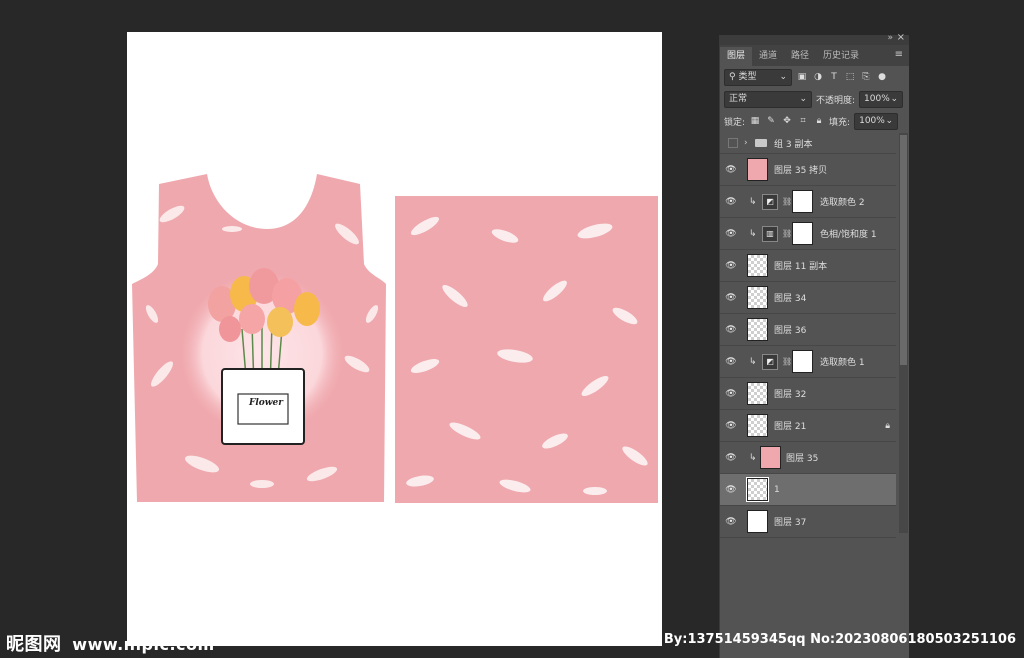 This screenshot has width=1024, height=658. What do you see at coordinates (790, 299) in the screenshot?
I see `layer-name: 图层 34` at bounding box center [790, 299].